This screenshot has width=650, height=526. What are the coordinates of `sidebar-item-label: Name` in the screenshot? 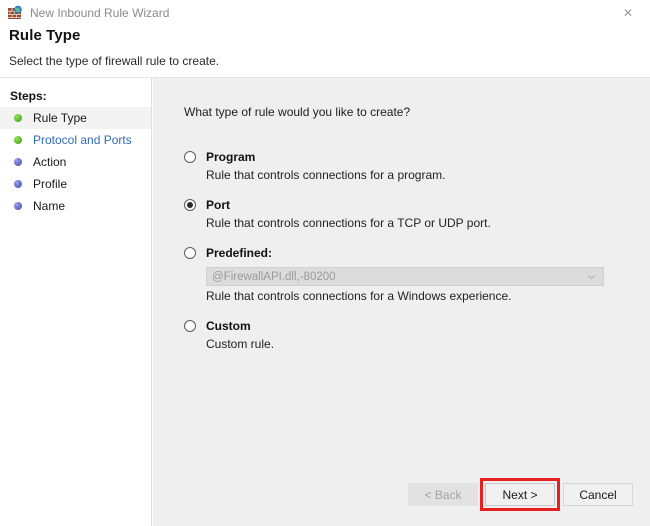 It's located at (49, 206).